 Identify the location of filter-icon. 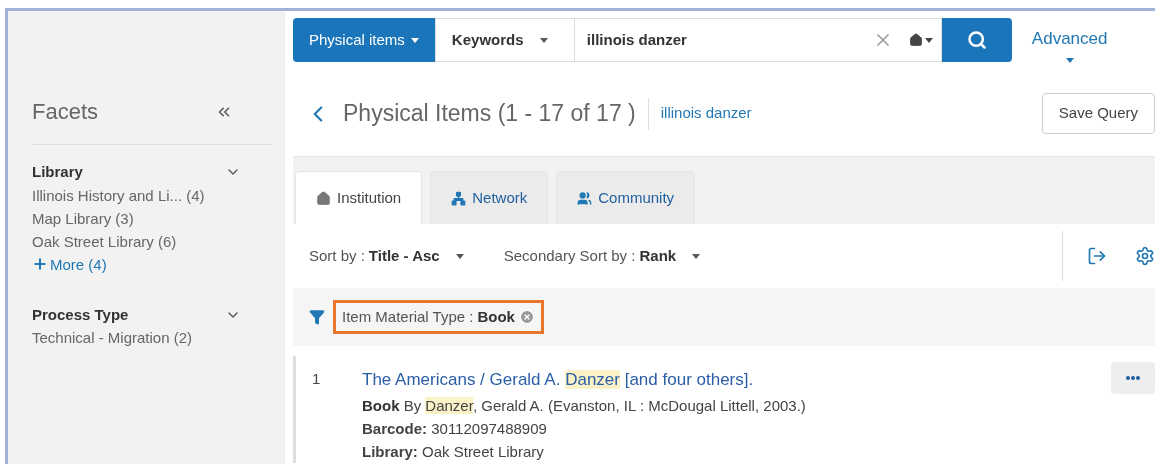
(317, 317).